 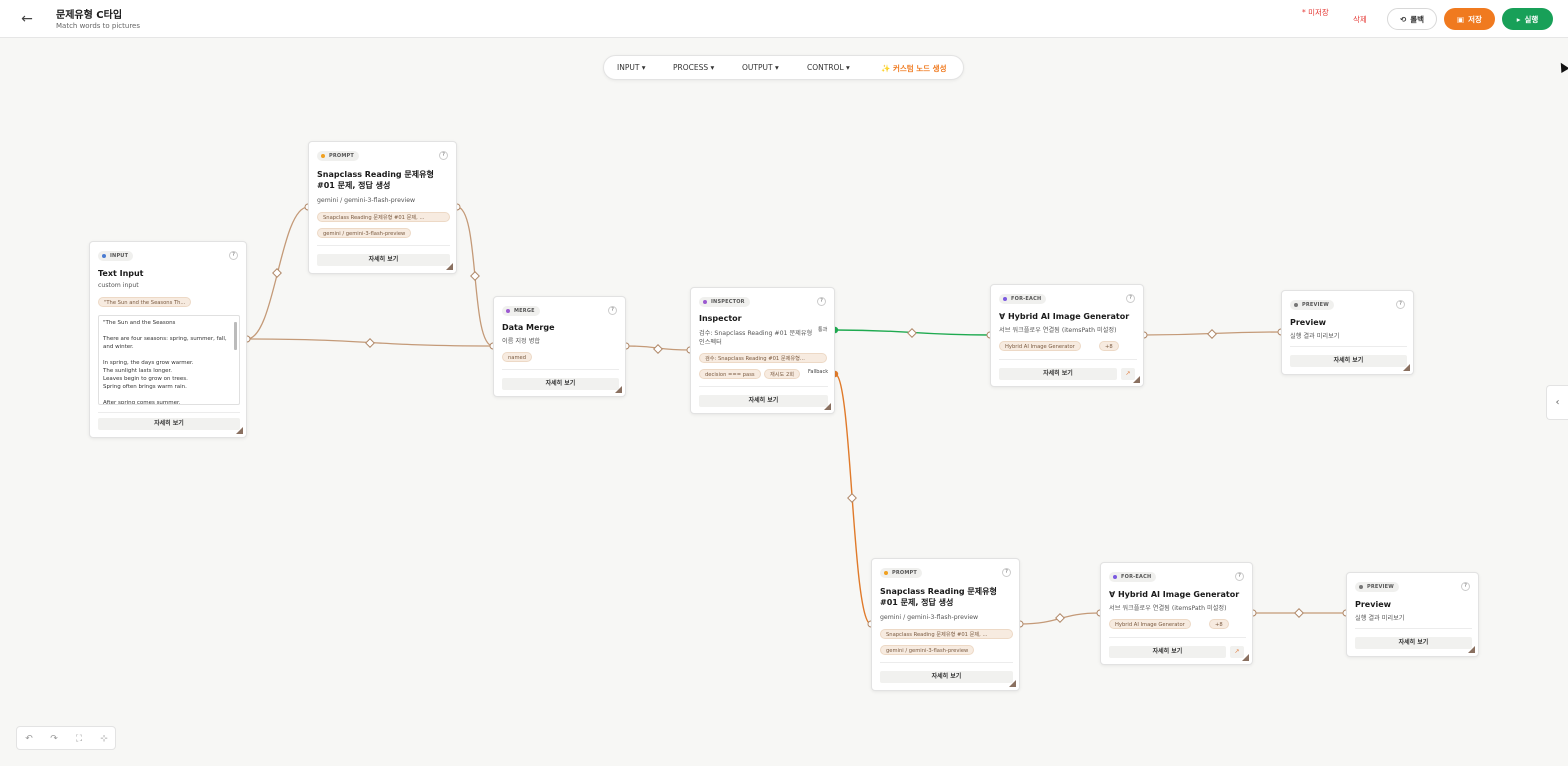 I want to click on node-type-tag: PREVIEW, so click(x=1377, y=587).